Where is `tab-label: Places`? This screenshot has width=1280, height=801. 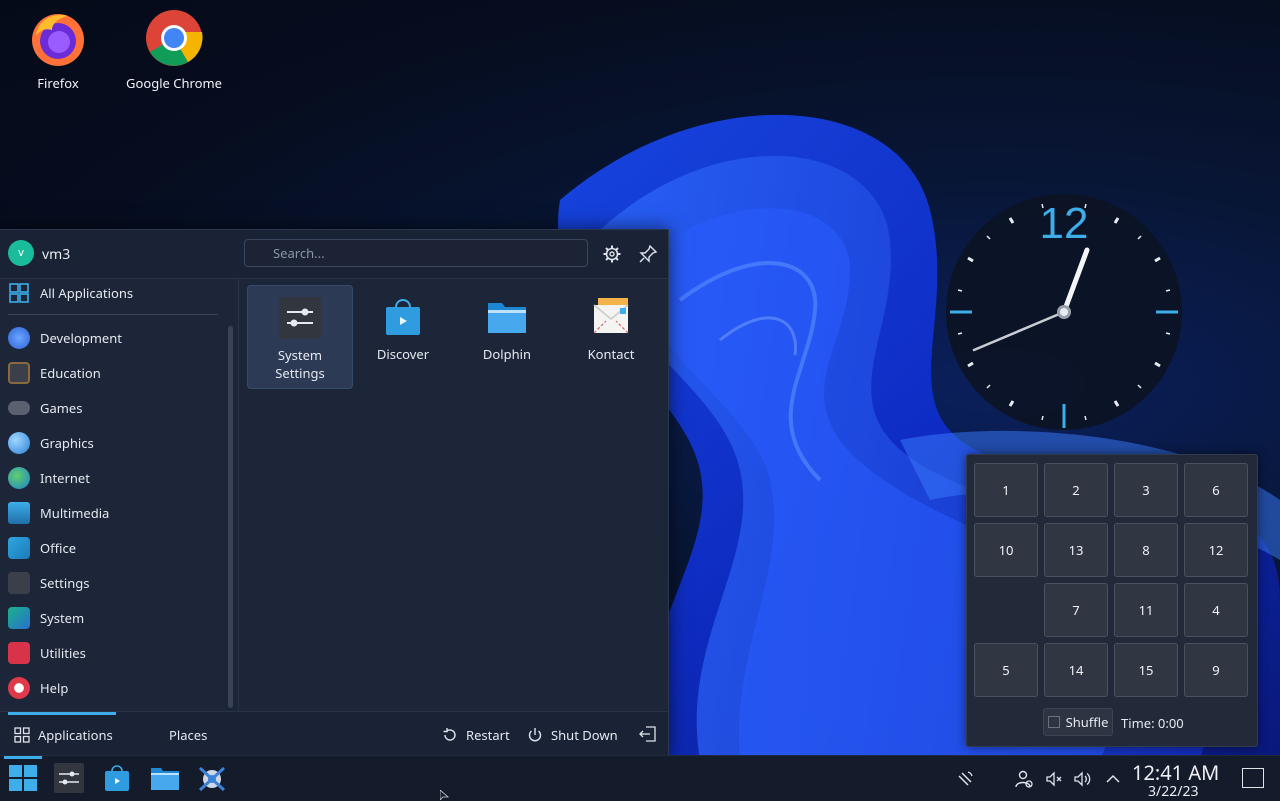
tab-label: Places is located at coordinates (188, 735).